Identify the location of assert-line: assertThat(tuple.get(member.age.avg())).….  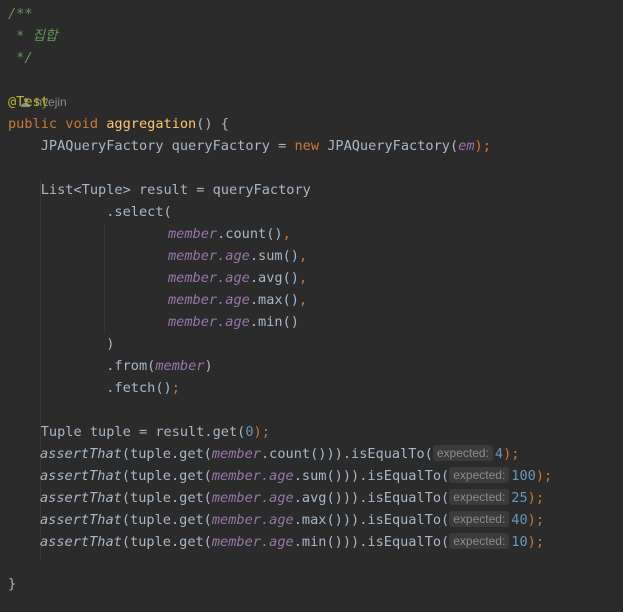
(292, 497).